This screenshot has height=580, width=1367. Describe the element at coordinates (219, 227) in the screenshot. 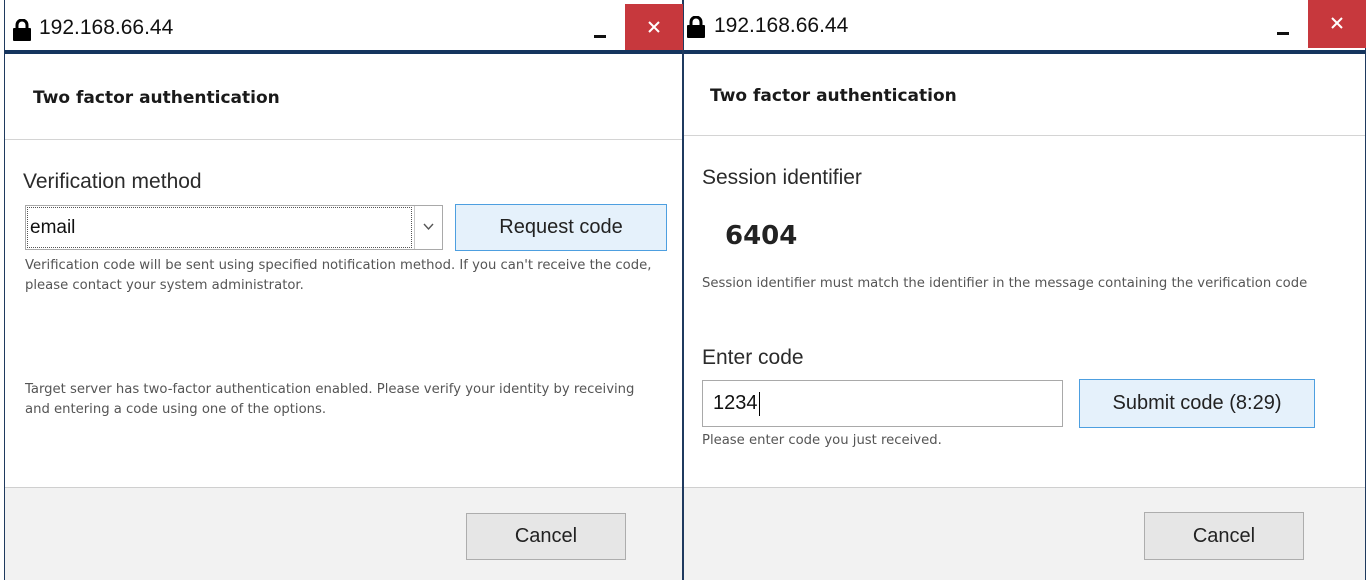

I see `verification-method-value: email` at that location.